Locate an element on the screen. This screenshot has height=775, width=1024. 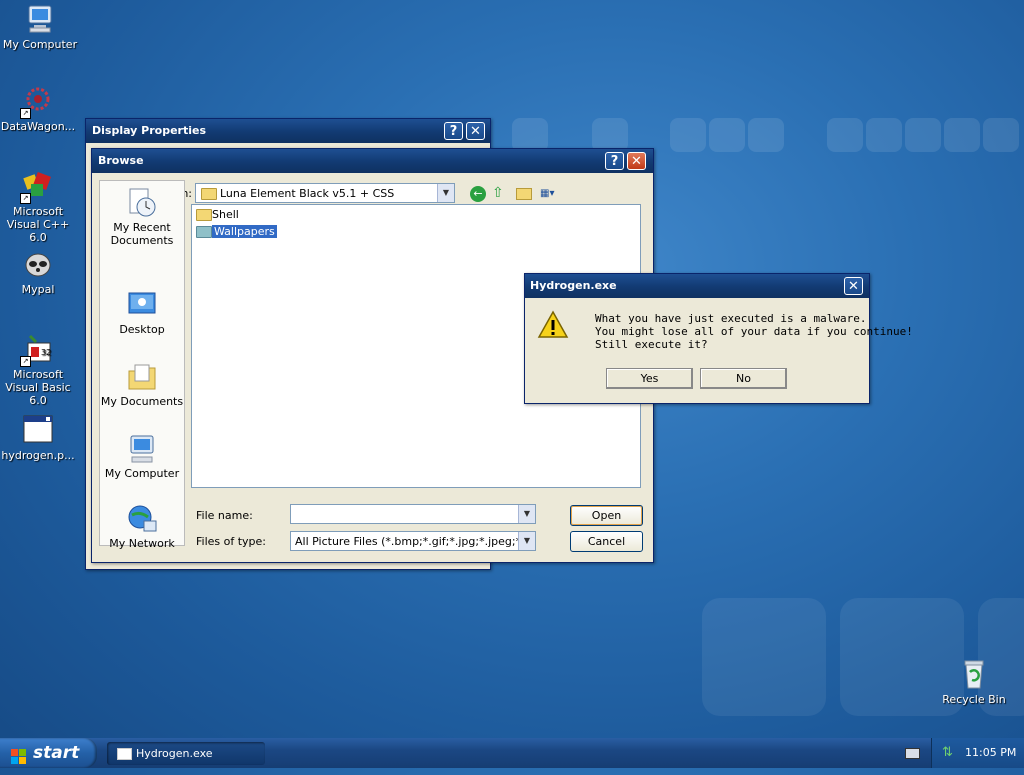
no-button: No is located at coordinates (743, 378).